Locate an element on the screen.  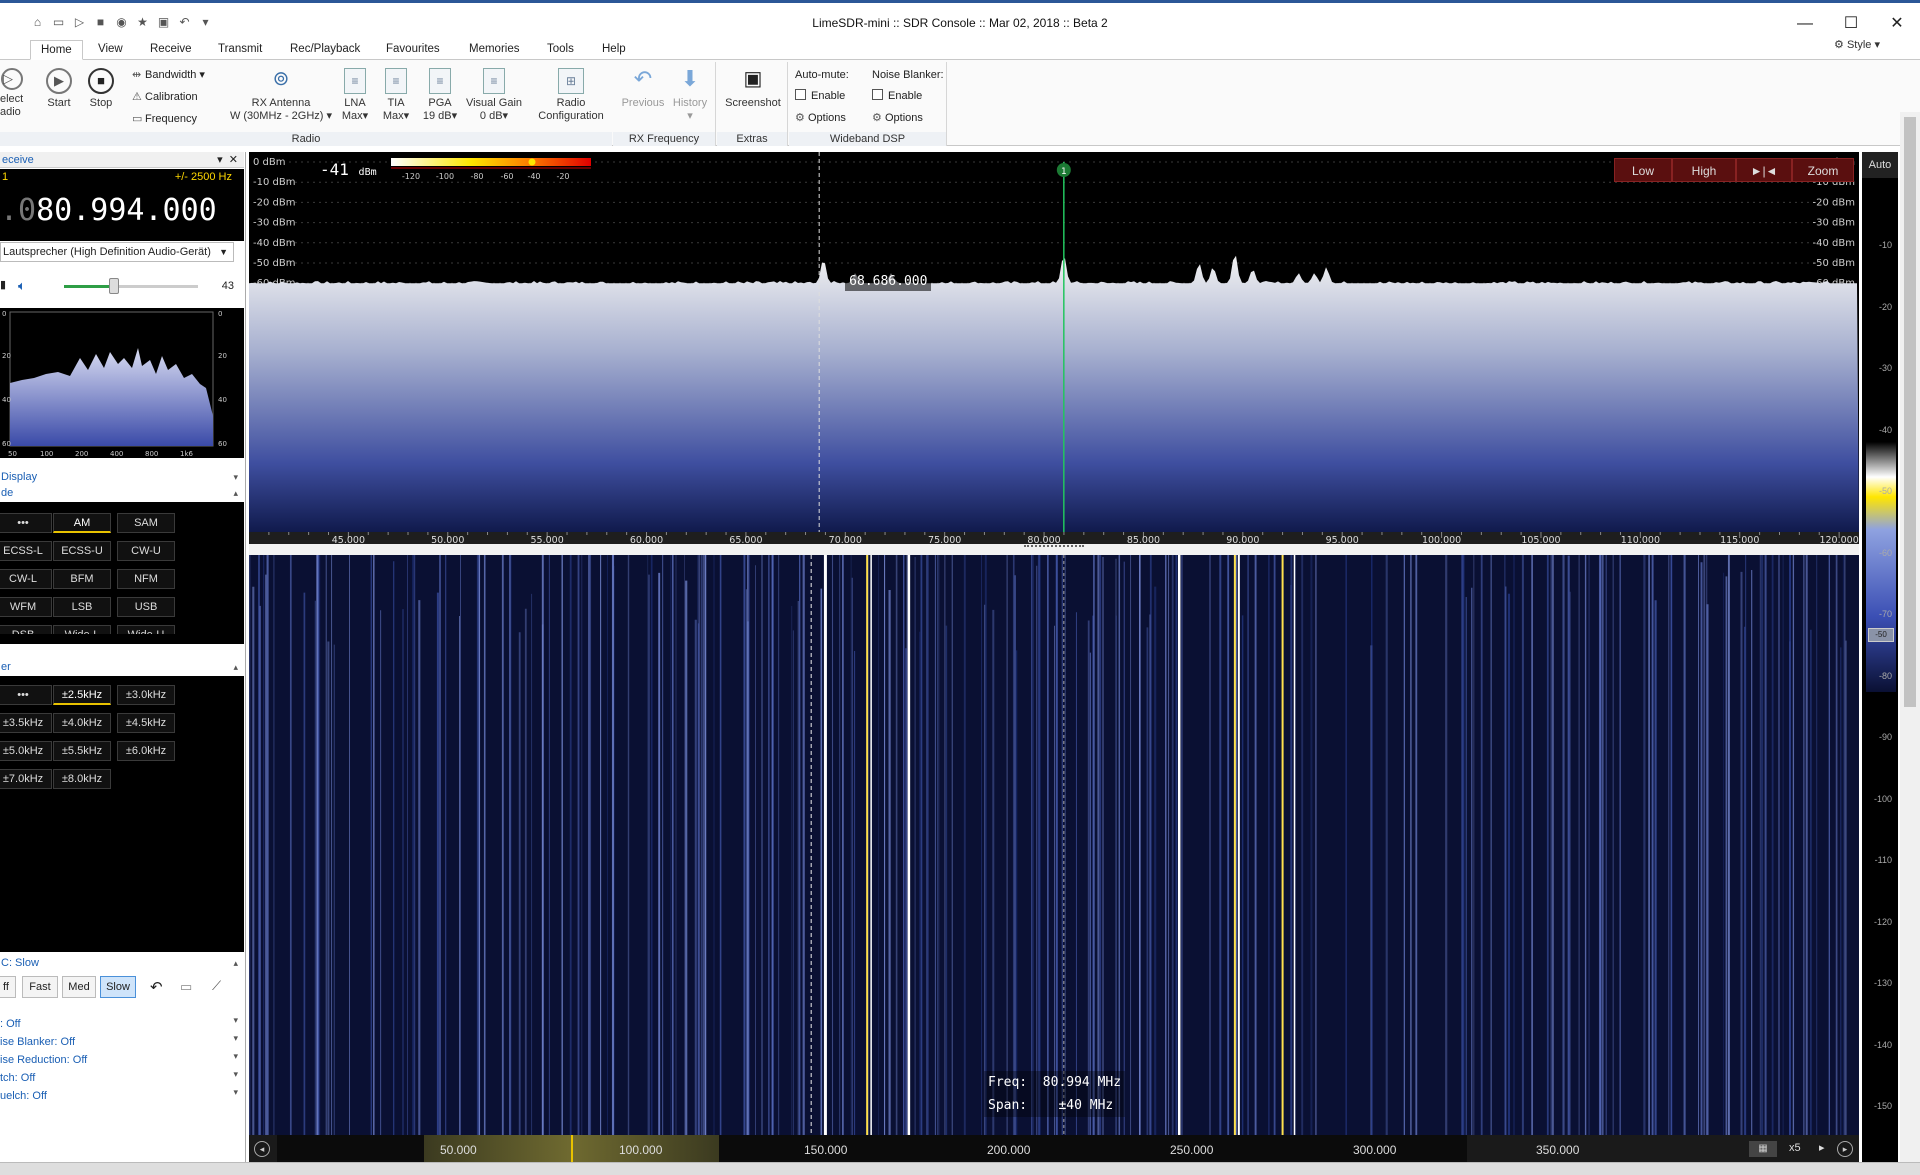
history-button: ⬇ History ▾ is located at coordinates (690, 95).